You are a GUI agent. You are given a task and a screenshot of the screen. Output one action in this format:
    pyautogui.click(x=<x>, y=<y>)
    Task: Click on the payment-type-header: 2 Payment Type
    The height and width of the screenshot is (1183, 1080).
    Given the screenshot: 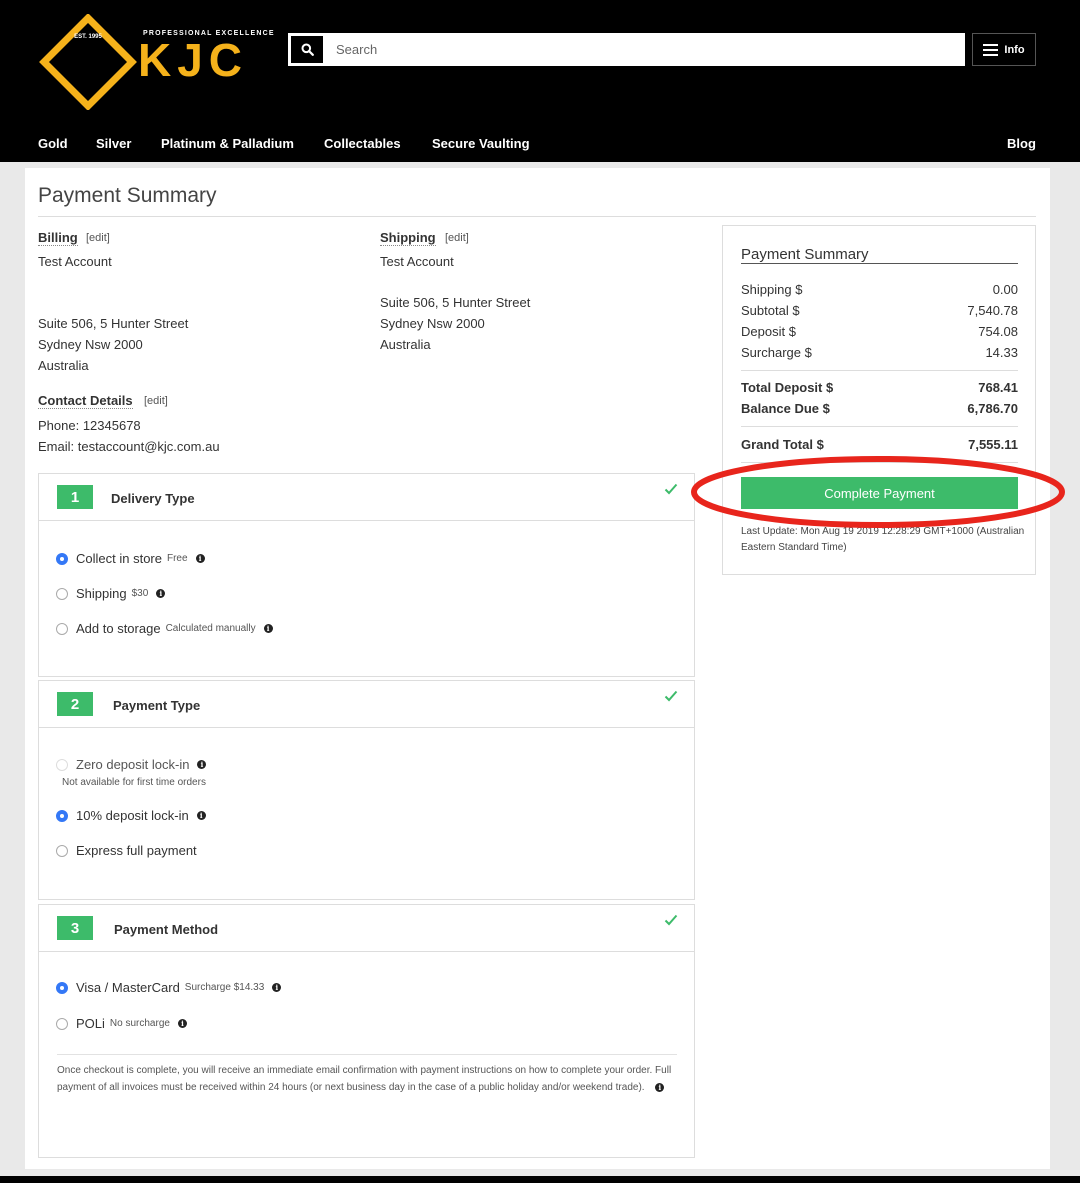 What is the action you would take?
    pyautogui.click(x=366, y=704)
    